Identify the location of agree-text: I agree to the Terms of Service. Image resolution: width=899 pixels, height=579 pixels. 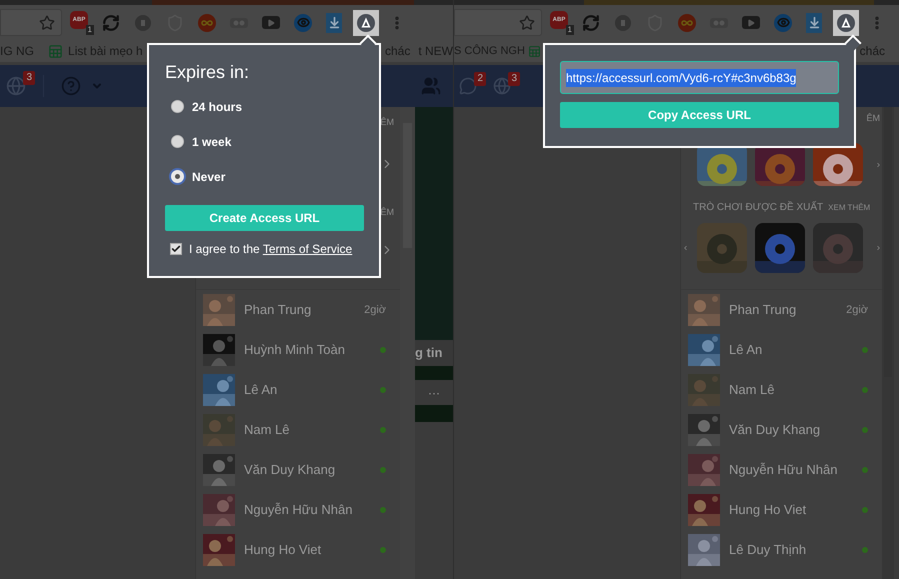
(270, 249).